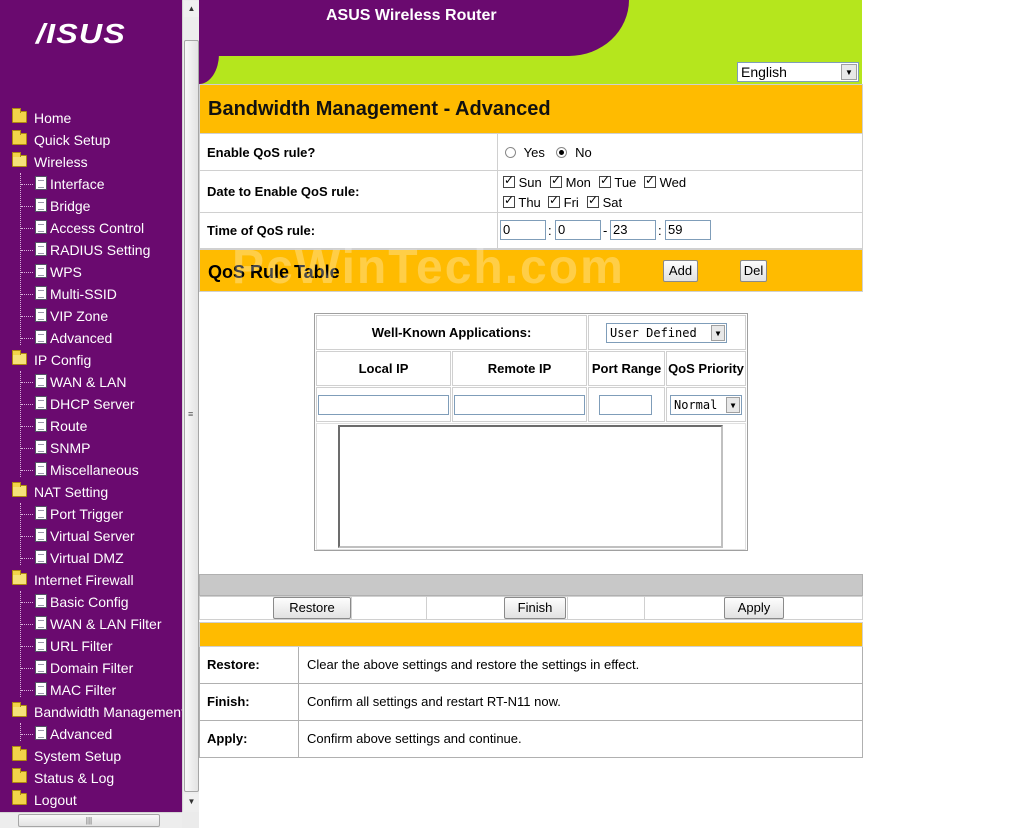 This screenshot has height=828, width=1022. What do you see at coordinates (754, 608) in the screenshot?
I see `apply-button: Apply` at bounding box center [754, 608].